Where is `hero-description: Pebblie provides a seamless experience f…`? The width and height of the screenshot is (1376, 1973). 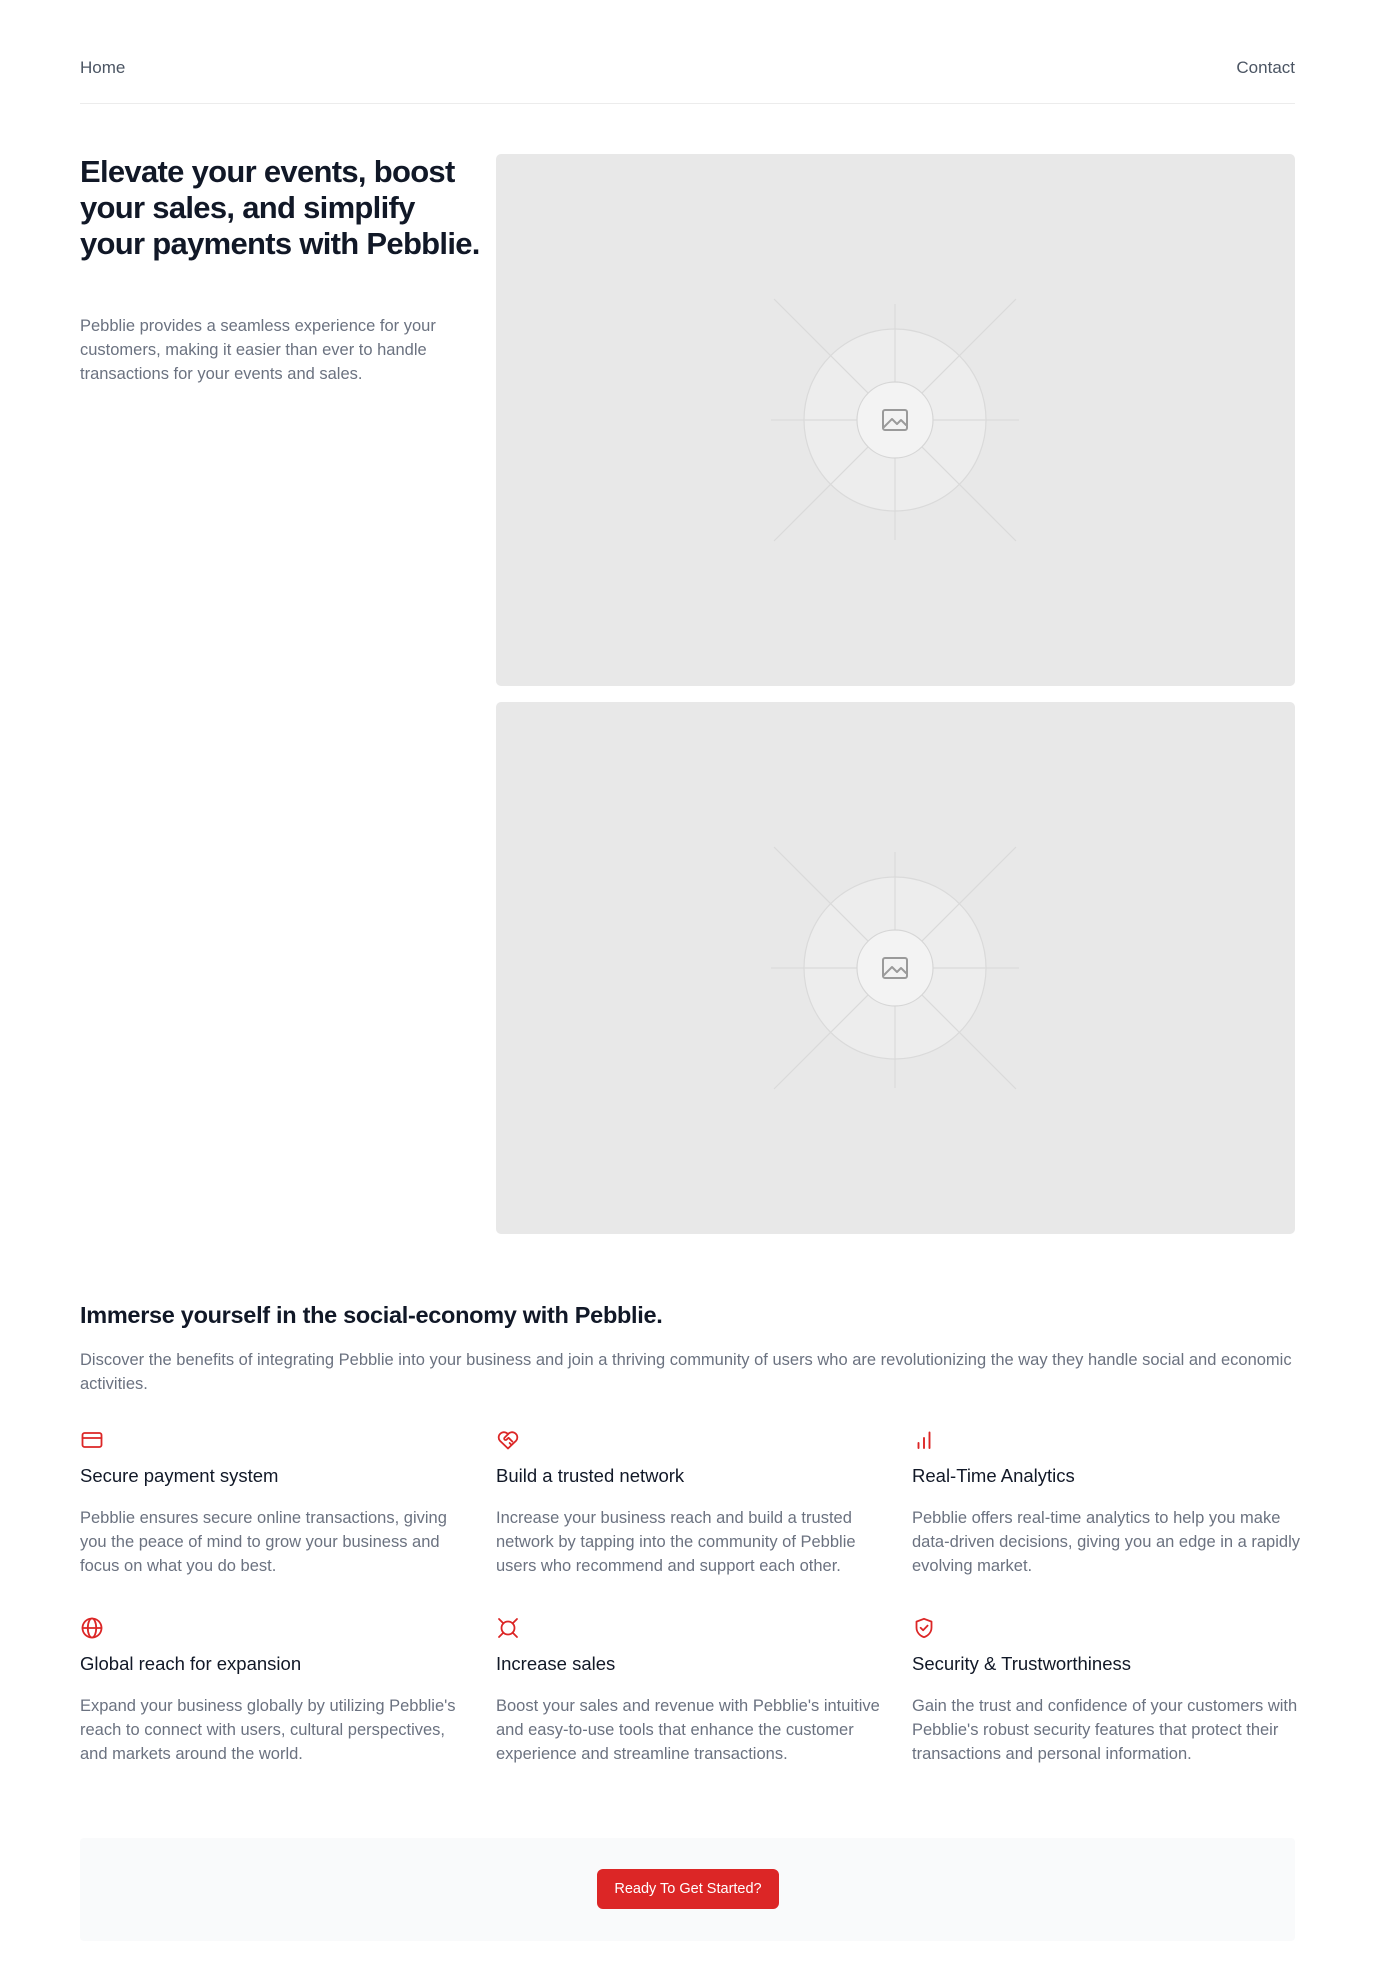 hero-description: Pebblie provides a seamless experience f… is located at coordinates (258, 350).